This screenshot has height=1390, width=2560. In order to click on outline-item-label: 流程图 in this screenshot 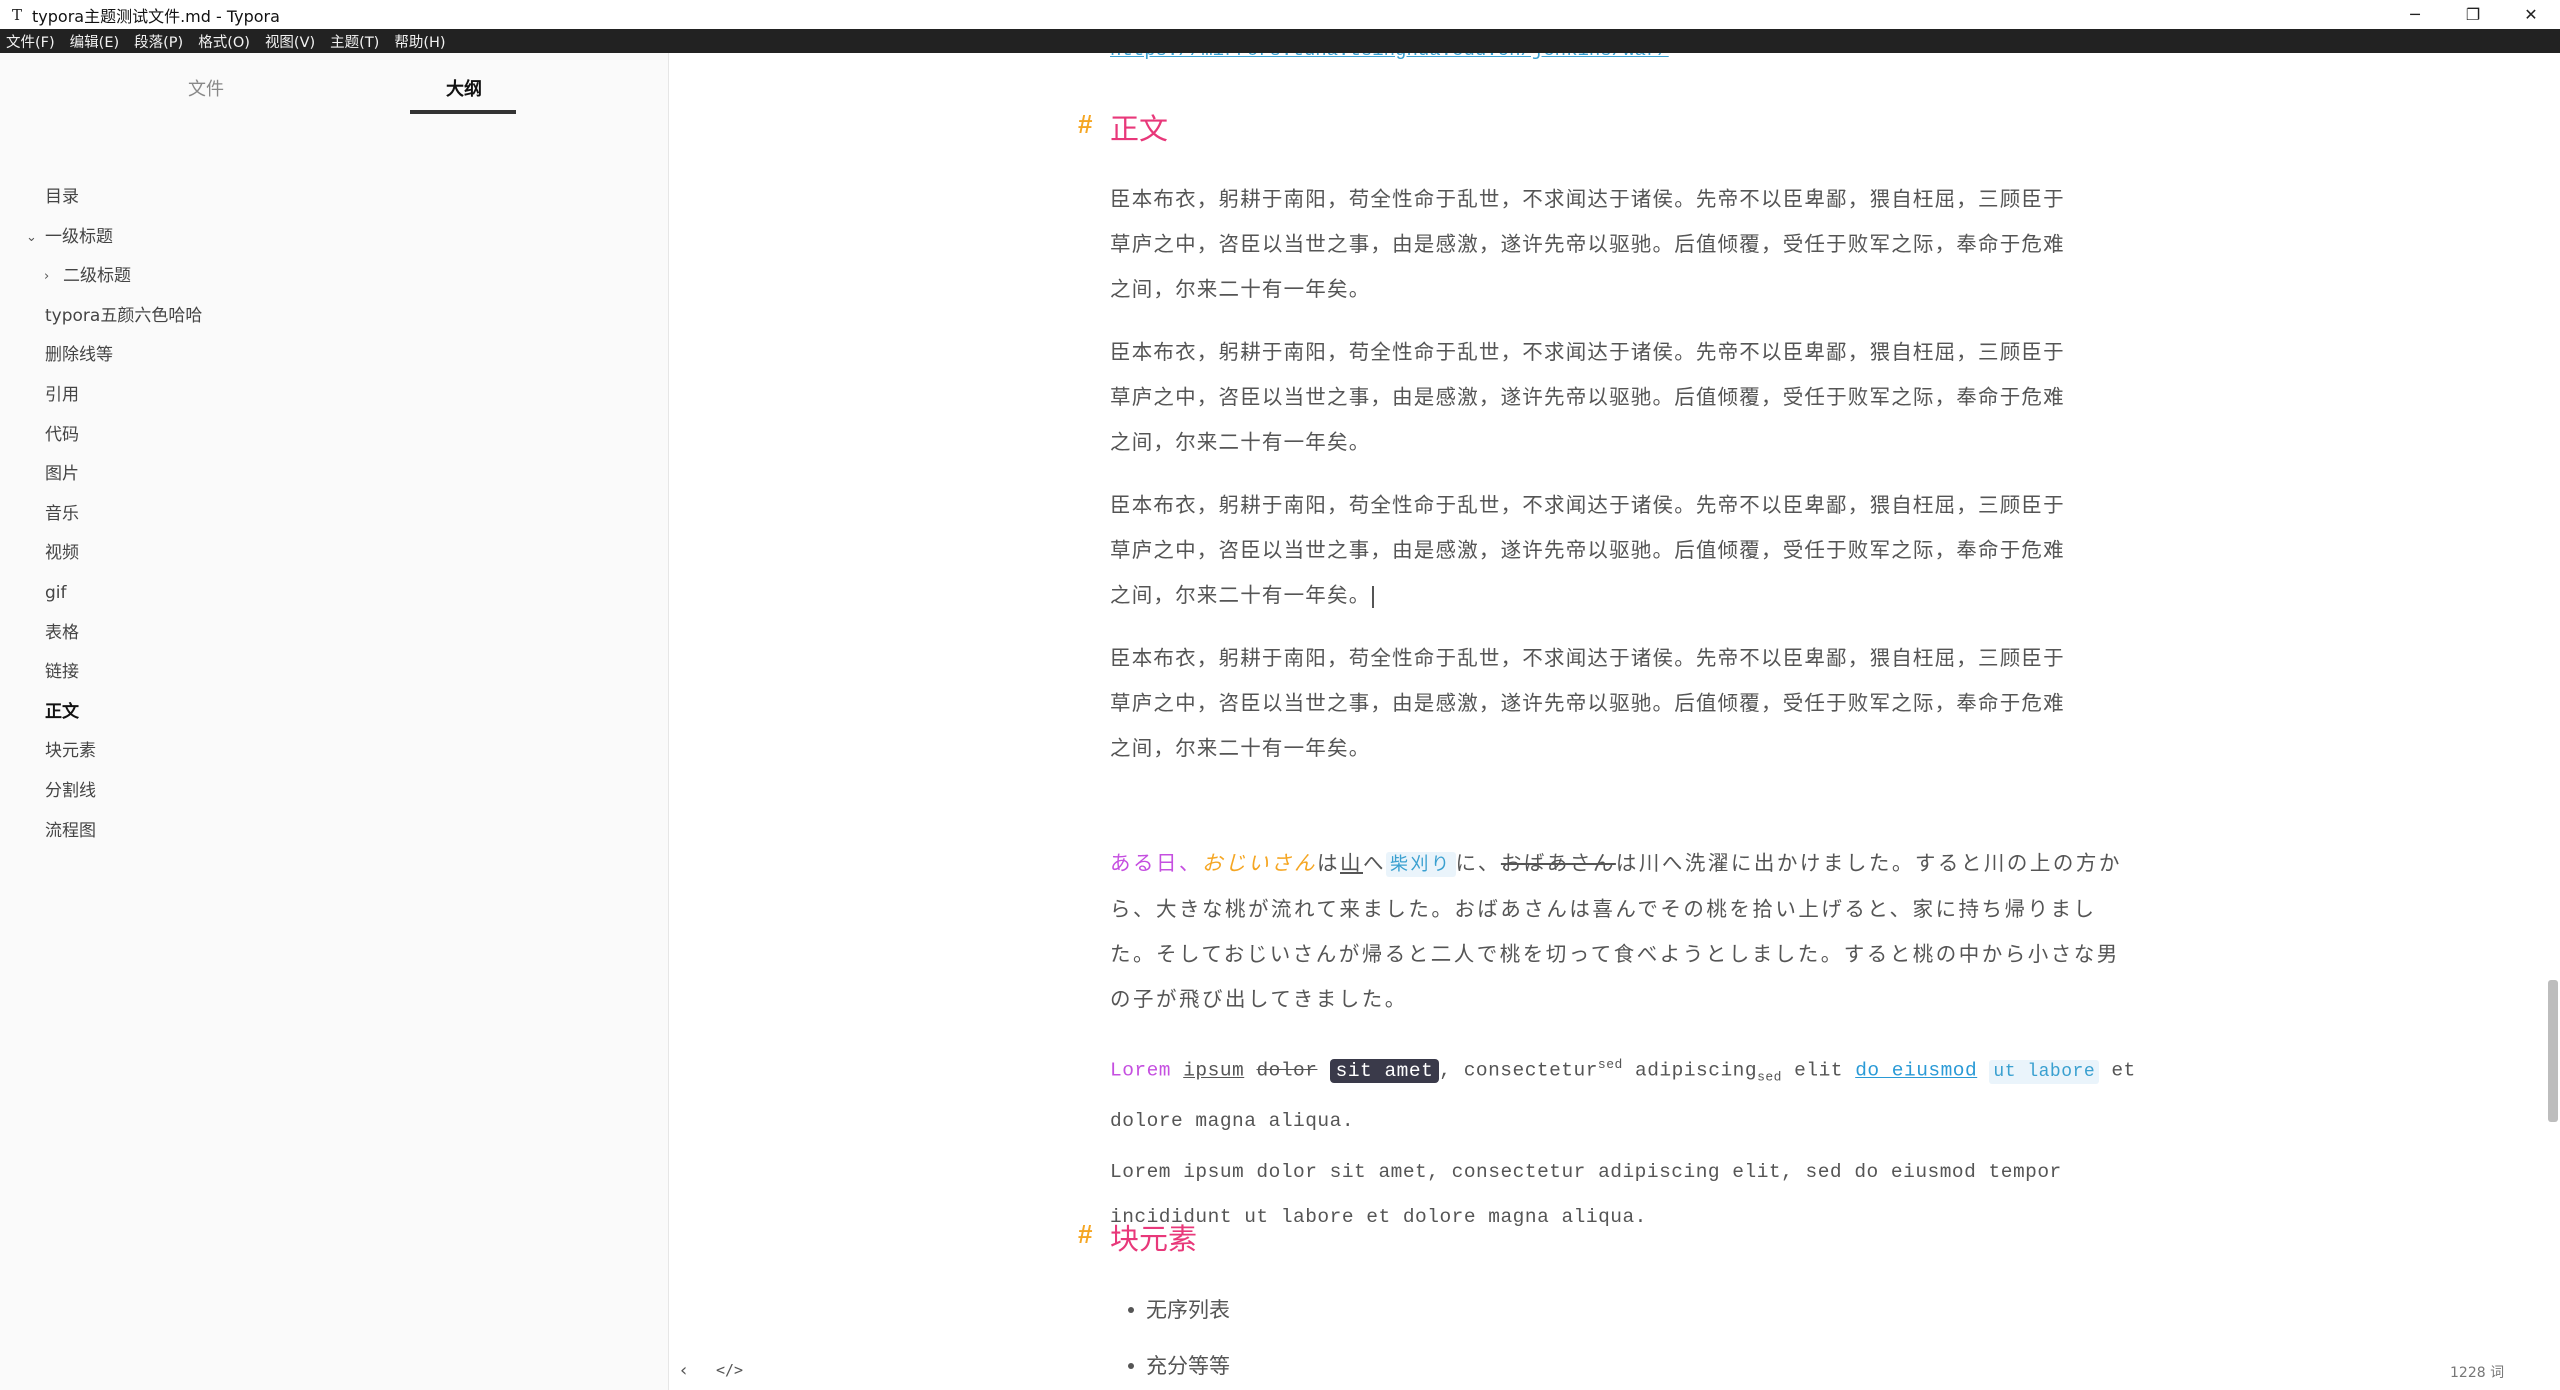, I will do `click(70, 830)`.